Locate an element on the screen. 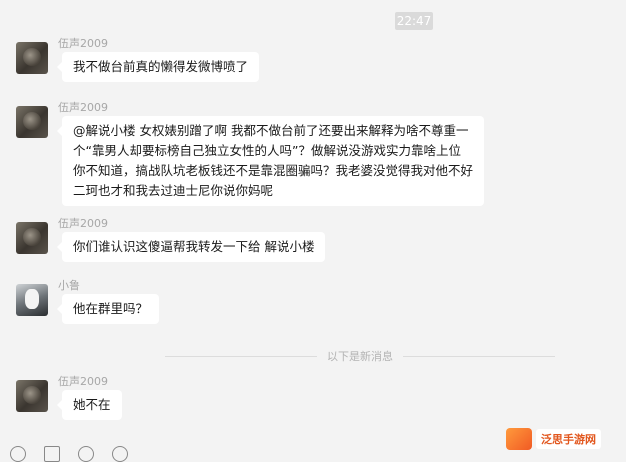 The image size is (626, 462). message-bubble: 你们谁认识这傻逼帮我转发一下给 解说小楼 is located at coordinates (191, 247).